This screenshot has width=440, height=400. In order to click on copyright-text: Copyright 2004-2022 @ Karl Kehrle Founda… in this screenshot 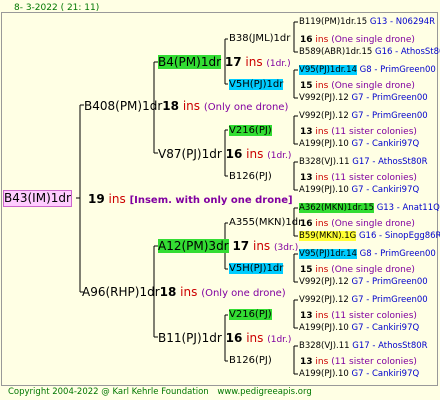, I will do `click(160, 392)`.